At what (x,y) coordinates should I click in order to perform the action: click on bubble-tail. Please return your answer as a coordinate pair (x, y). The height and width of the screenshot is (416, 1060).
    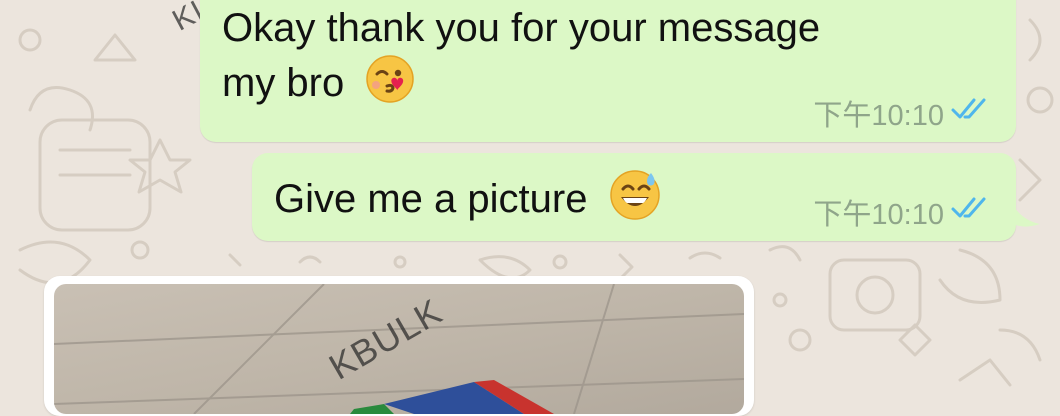
    Looking at the image, I should click on (1025, 213).